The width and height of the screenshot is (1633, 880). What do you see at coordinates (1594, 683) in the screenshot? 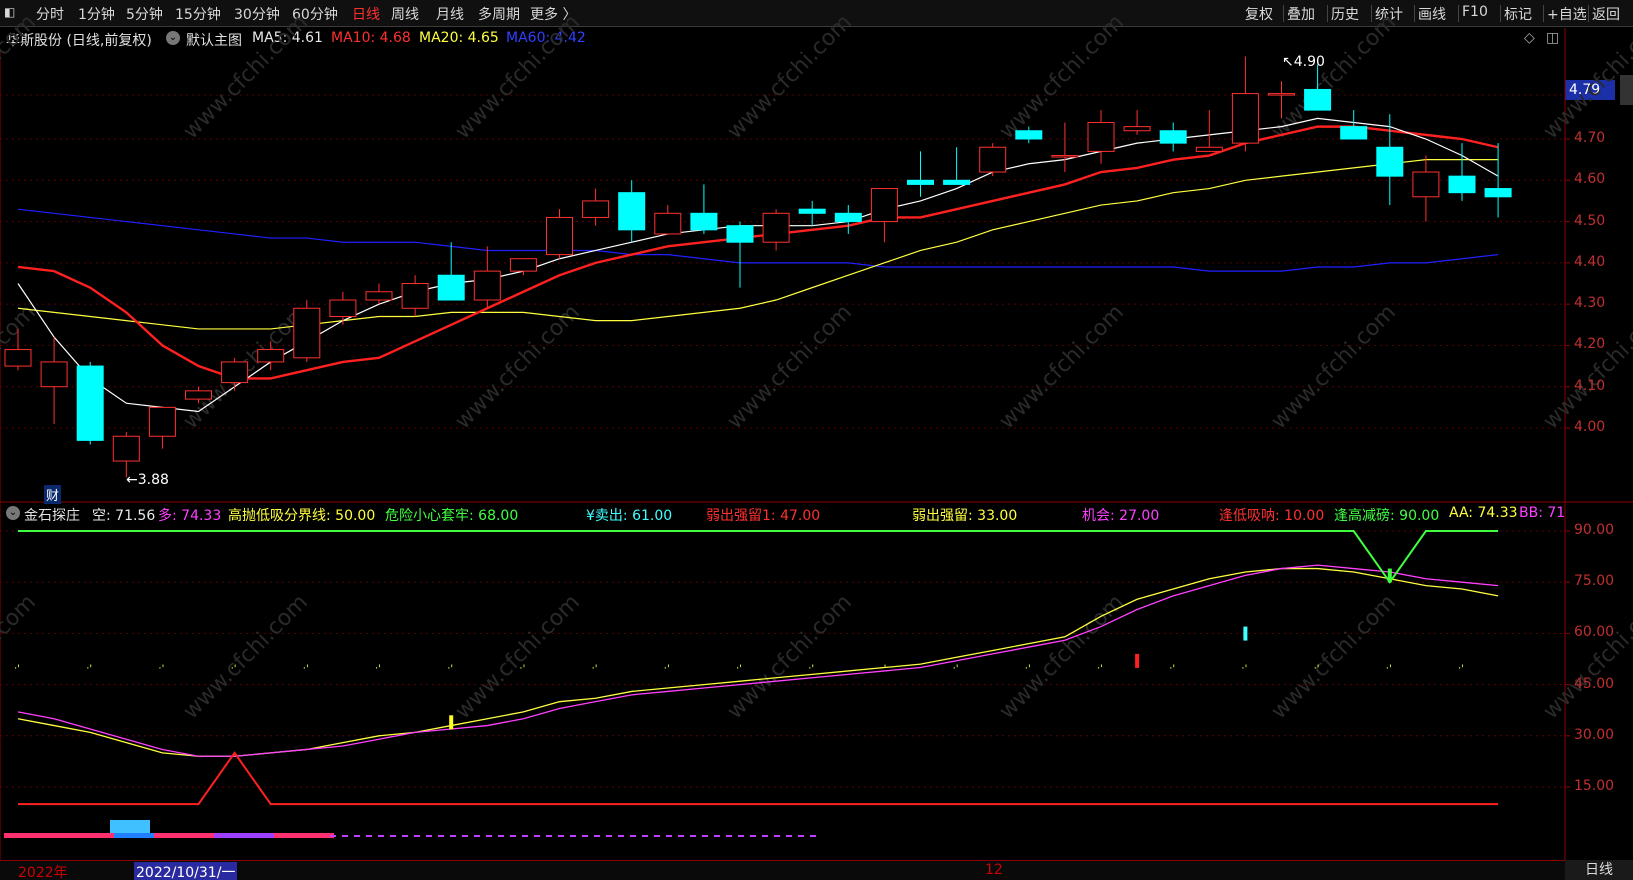
I see `ind-y-tick-label: 45.00` at bounding box center [1594, 683].